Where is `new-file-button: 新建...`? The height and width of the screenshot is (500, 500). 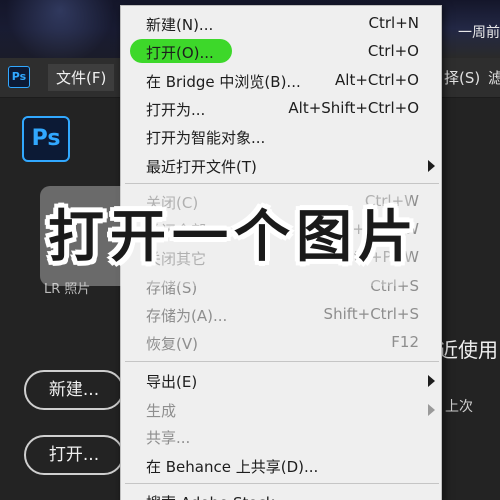 new-file-button: 新建... is located at coordinates (74, 390).